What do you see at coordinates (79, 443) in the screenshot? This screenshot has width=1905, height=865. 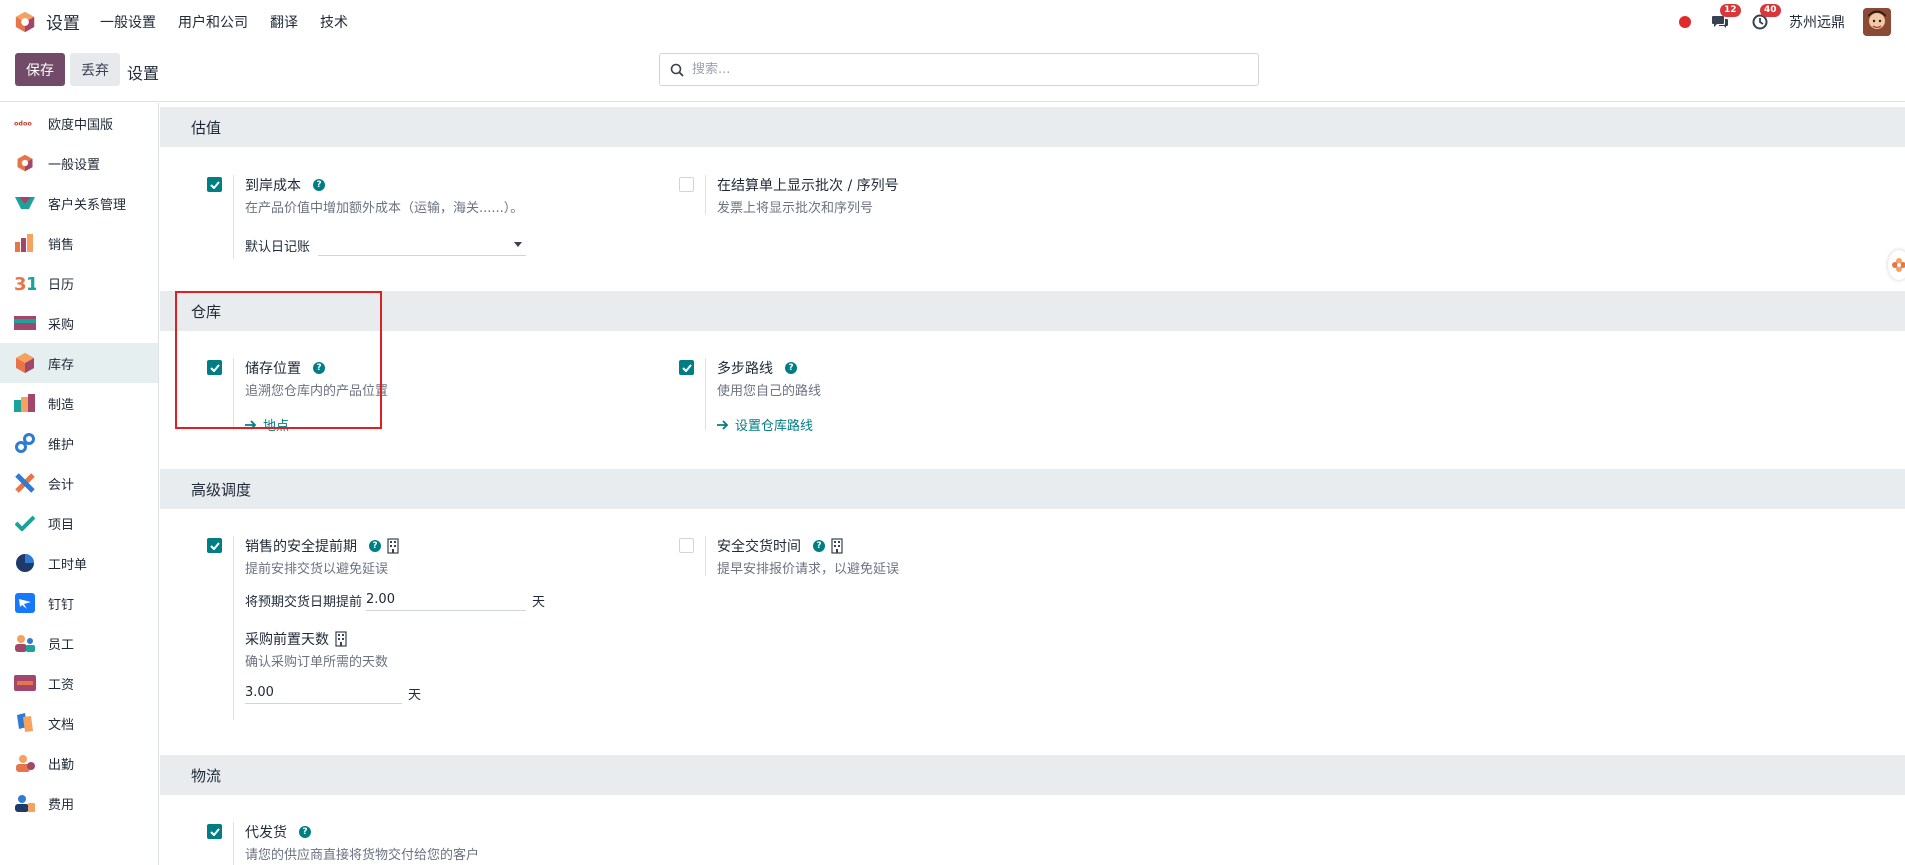 I see `sidebar-item-maintenance: 维护` at bounding box center [79, 443].